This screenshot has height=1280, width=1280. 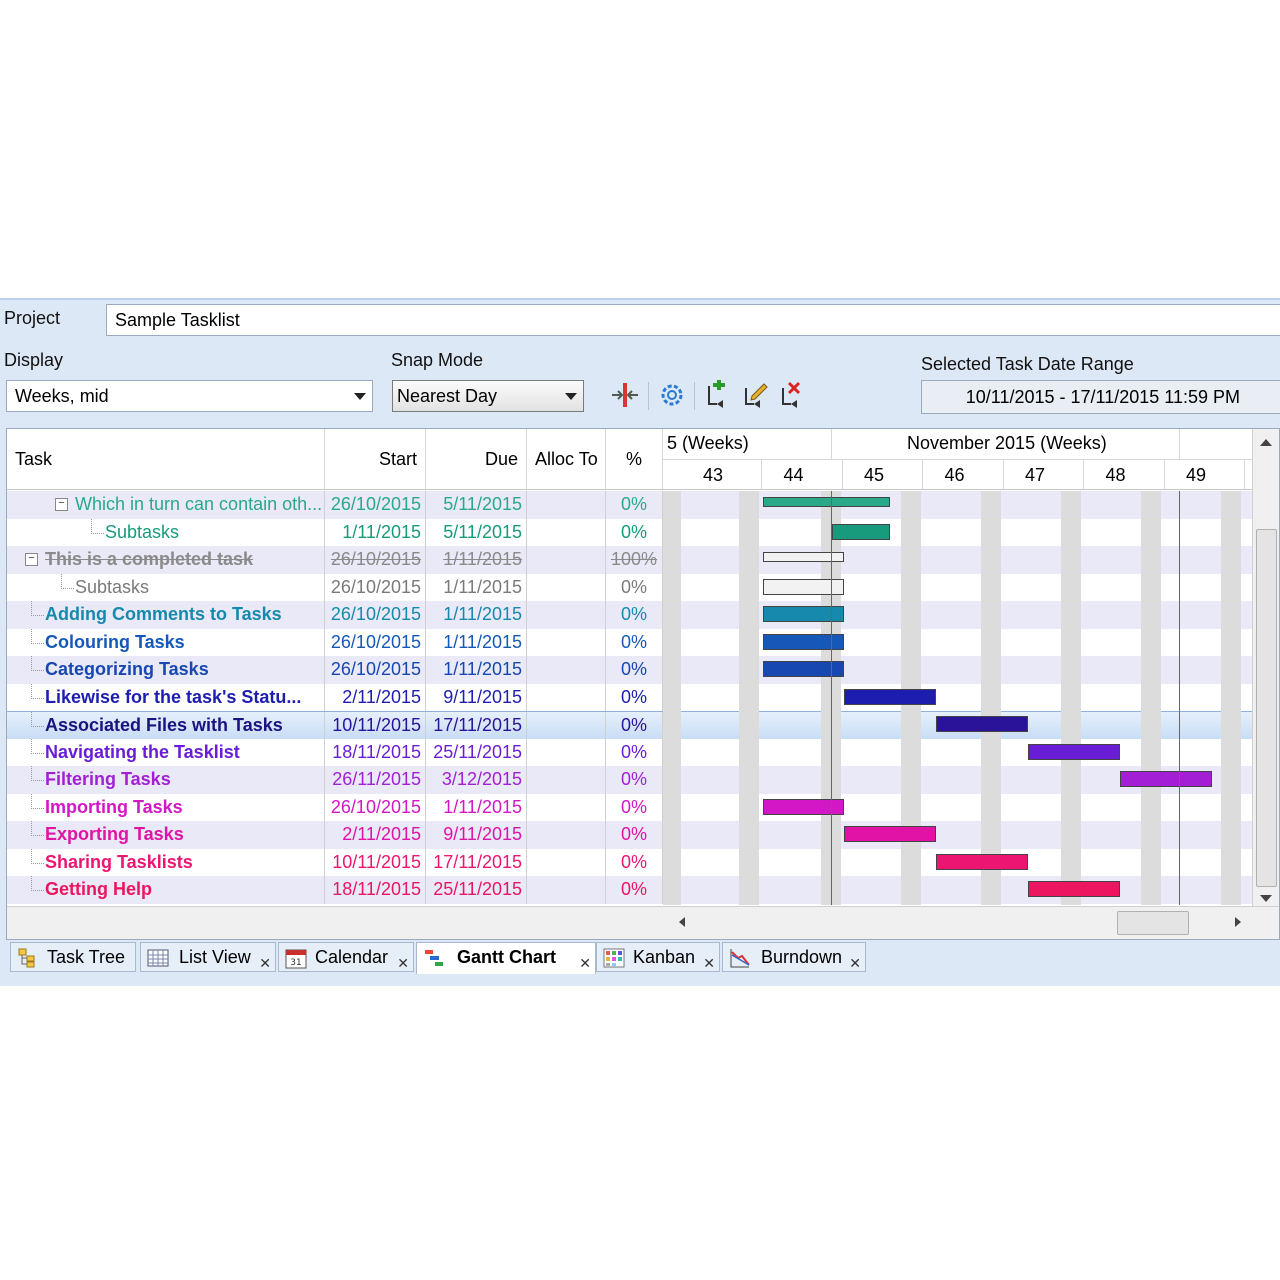 What do you see at coordinates (375, 459) in the screenshot?
I see `column-header-start: Start` at bounding box center [375, 459].